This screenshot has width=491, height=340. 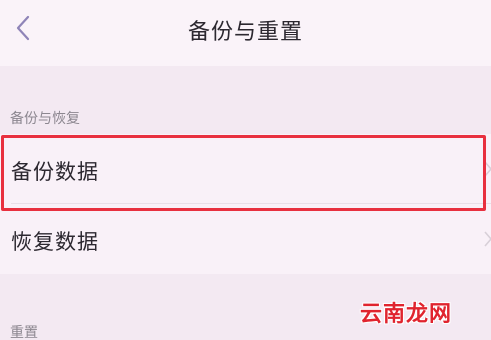 I want to click on page-title: 备份与重置, so click(x=245, y=32).